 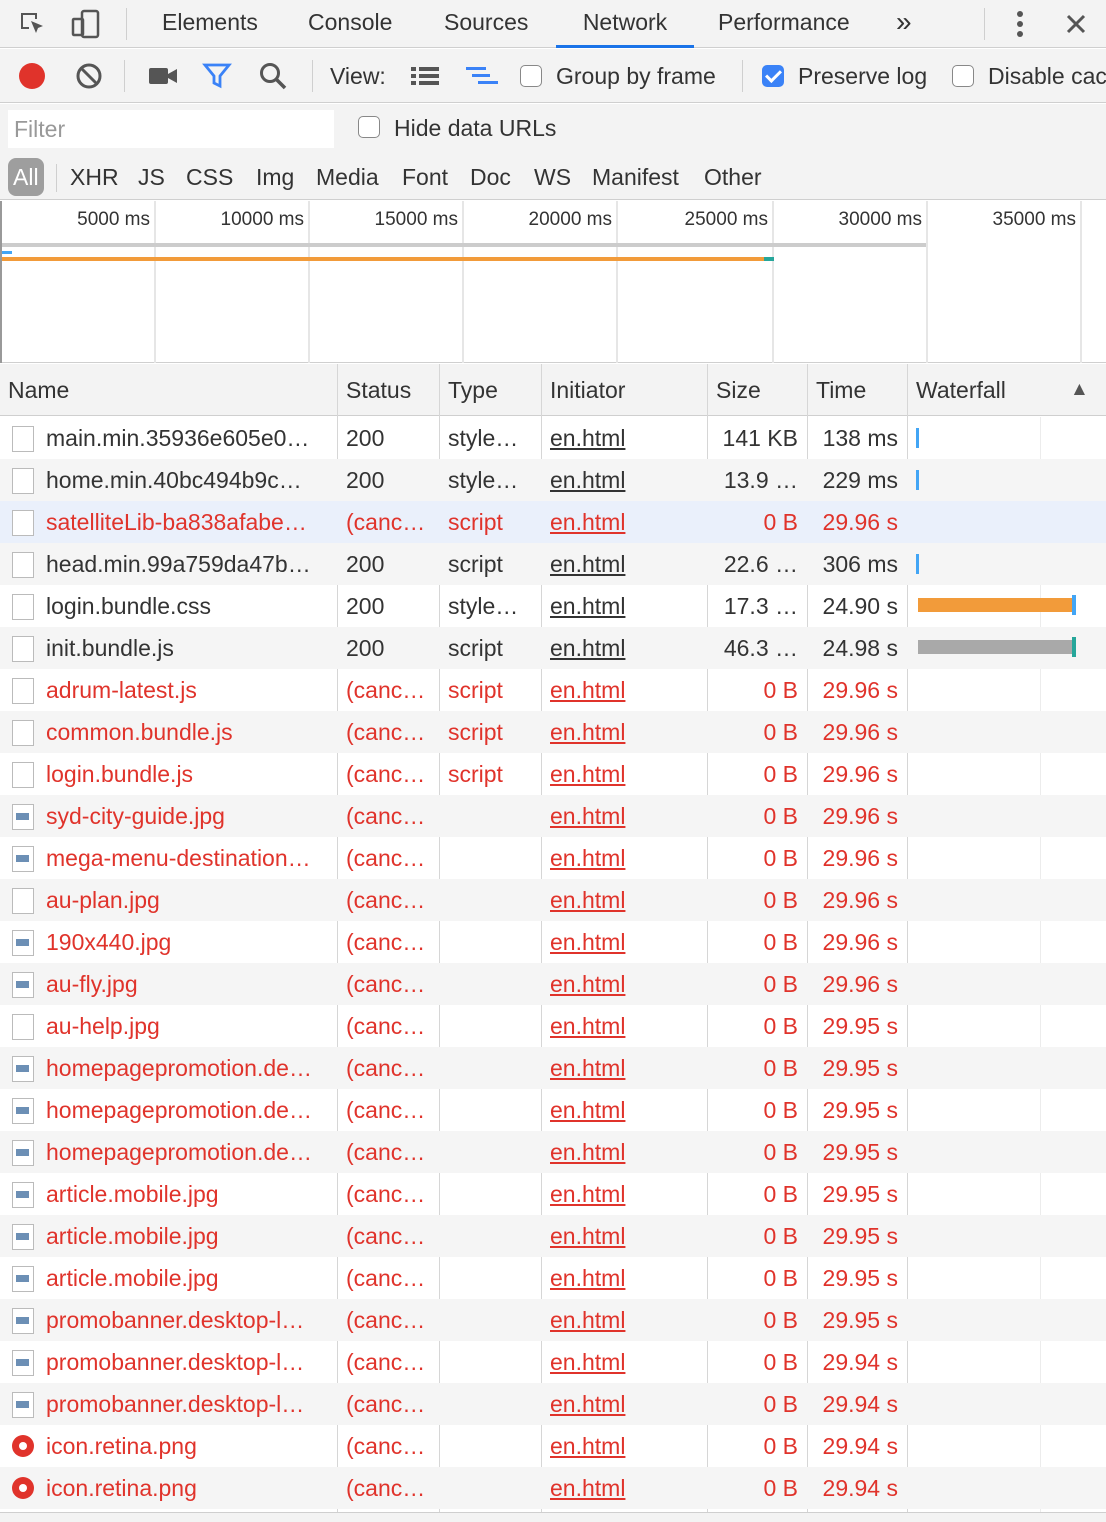 I want to click on column-time: Time, so click(x=857, y=390).